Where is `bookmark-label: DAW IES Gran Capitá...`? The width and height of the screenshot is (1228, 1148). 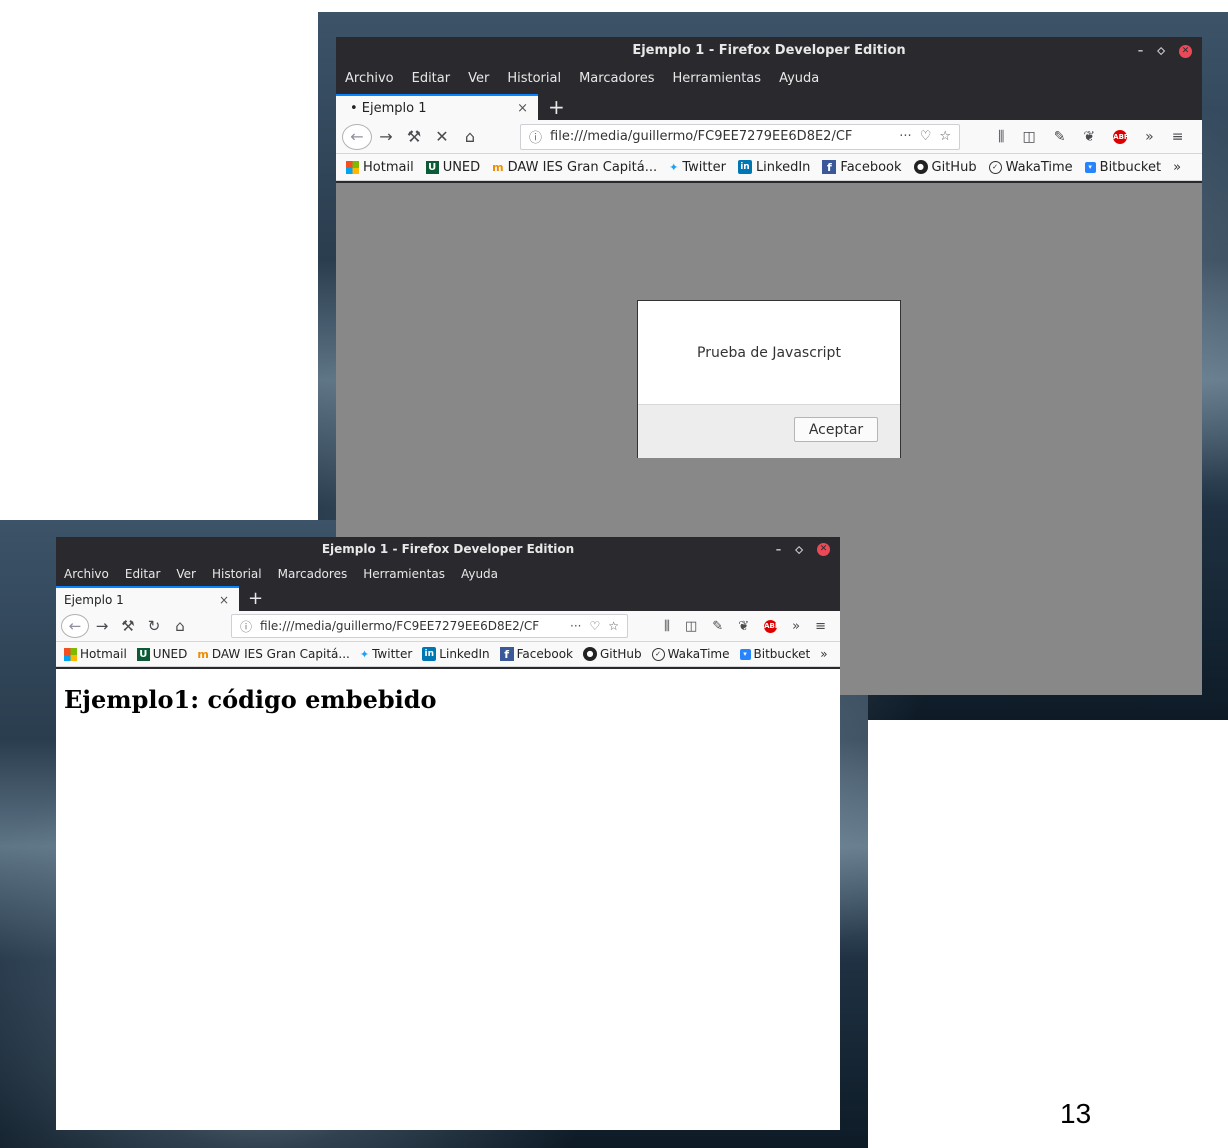 bookmark-label: DAW IES Gran Capitá... is located at coordinates (280, 654).